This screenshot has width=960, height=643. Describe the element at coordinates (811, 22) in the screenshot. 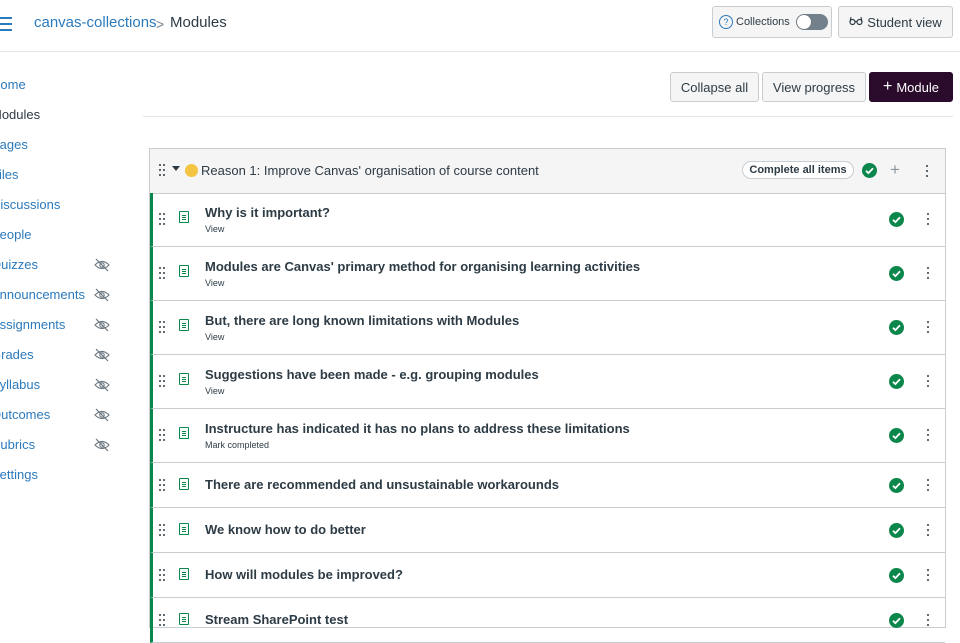

I see `collections-toggle-switch` at that location.